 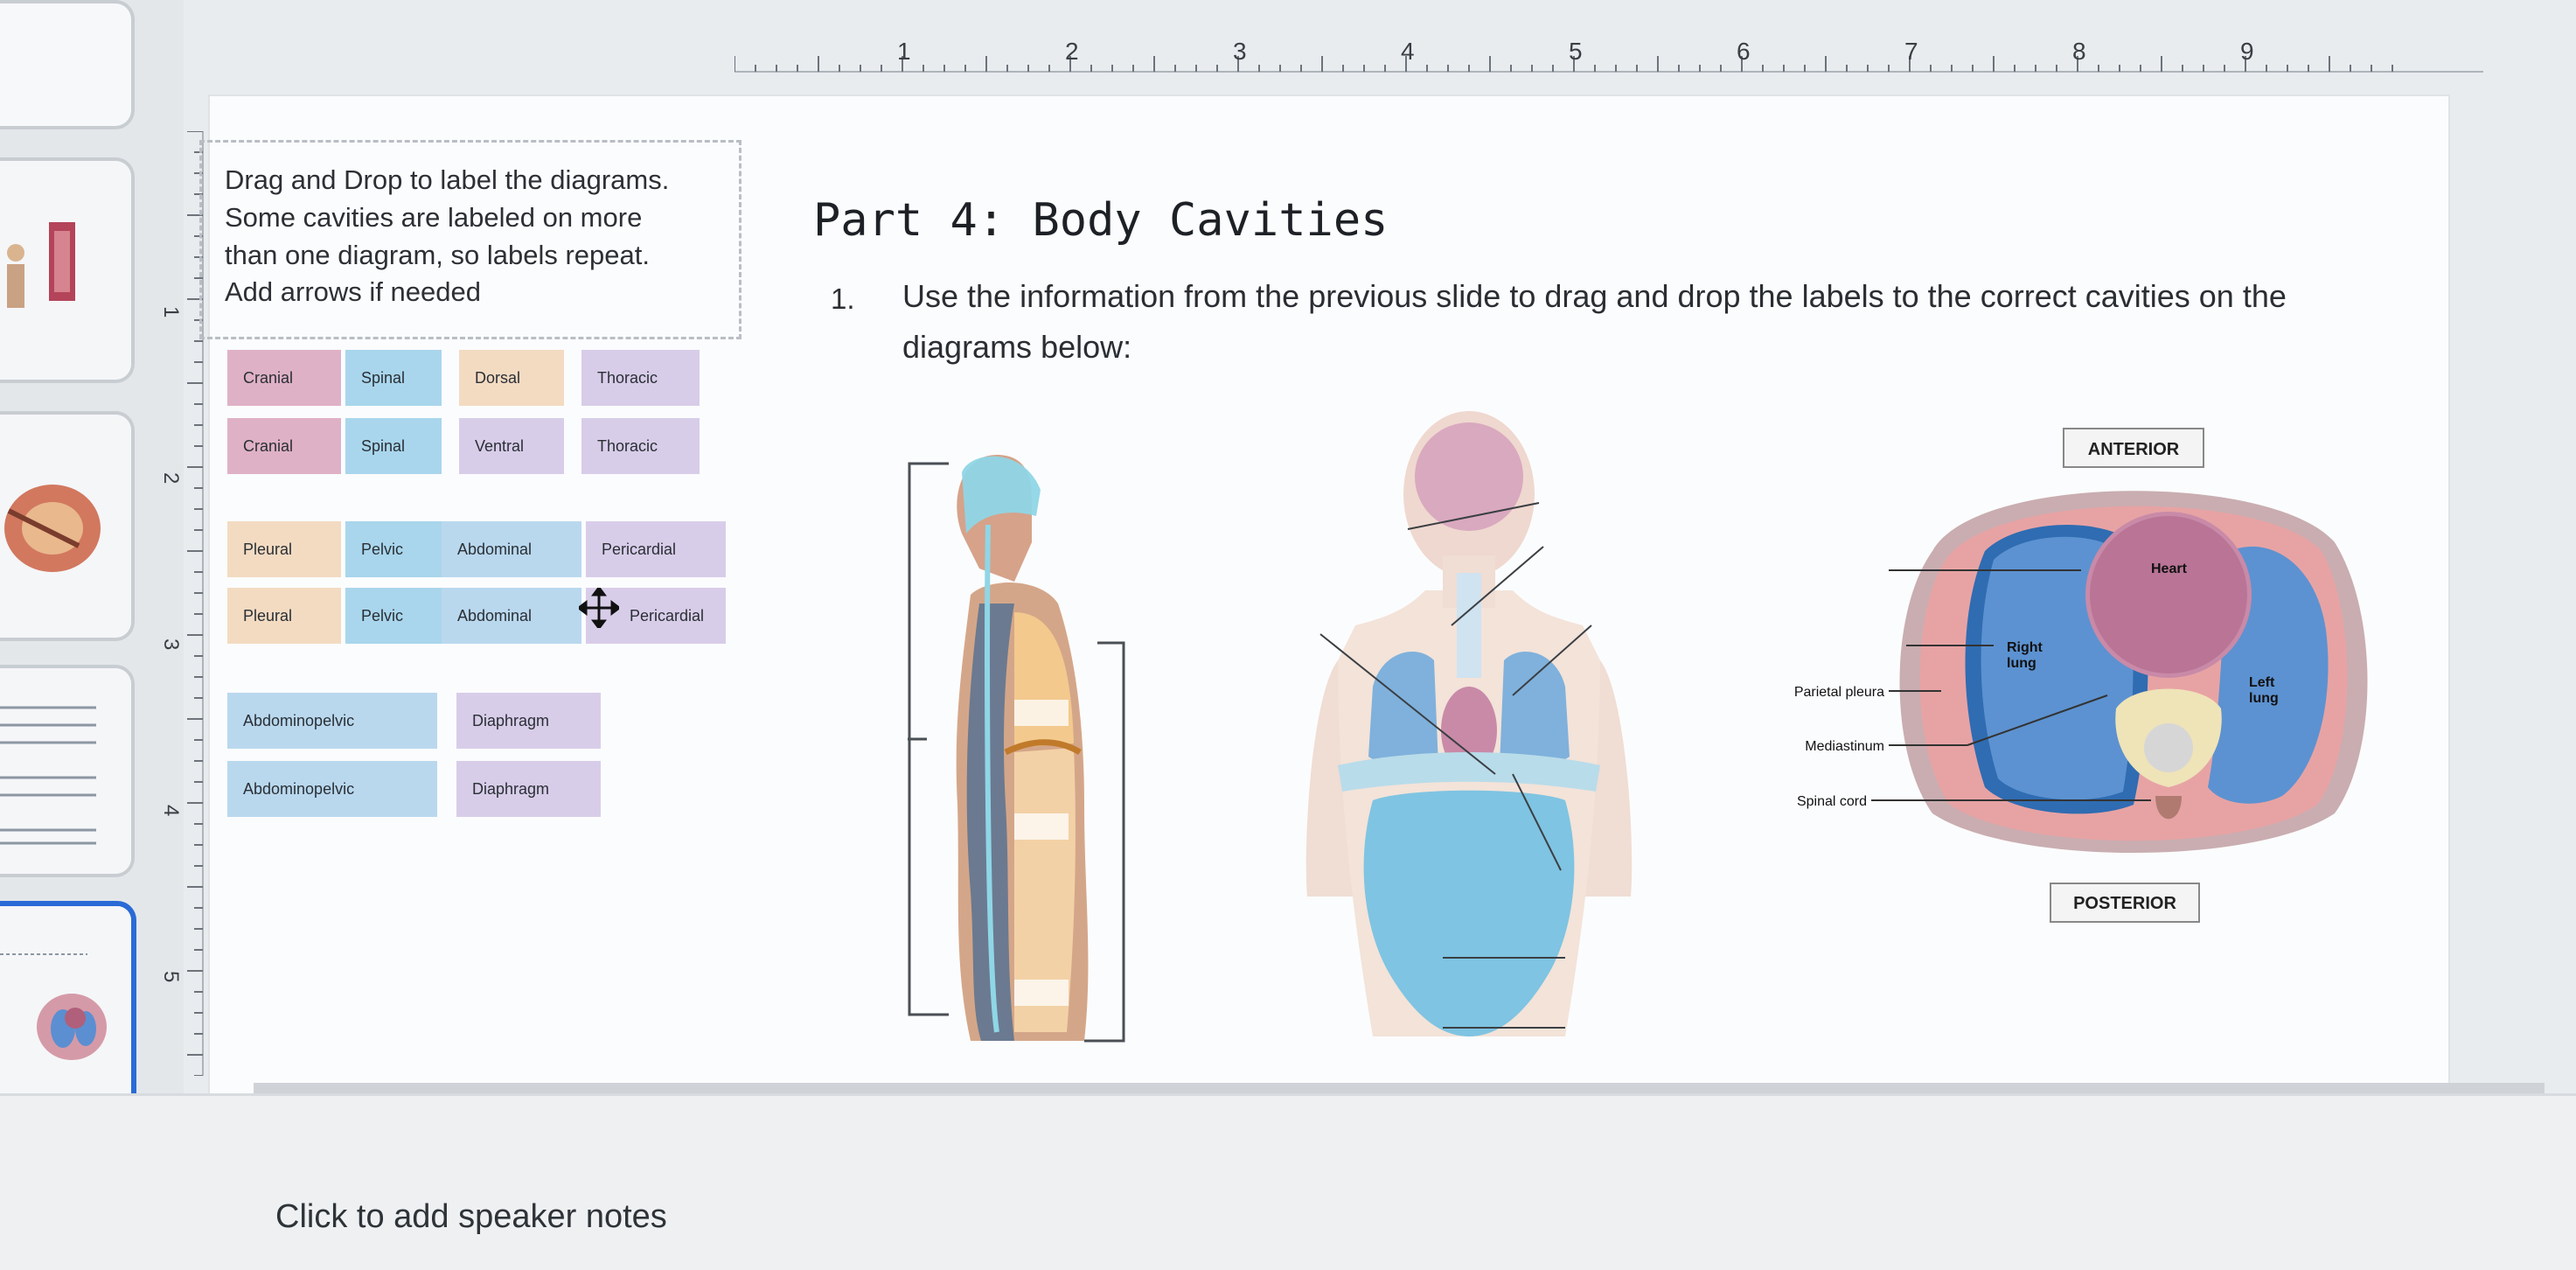 What do you see at coordinates (1839, 693) in the screenshot?
I see `parietal-pleura-label: Parietal pleura` at bounding box center [1839, 693].